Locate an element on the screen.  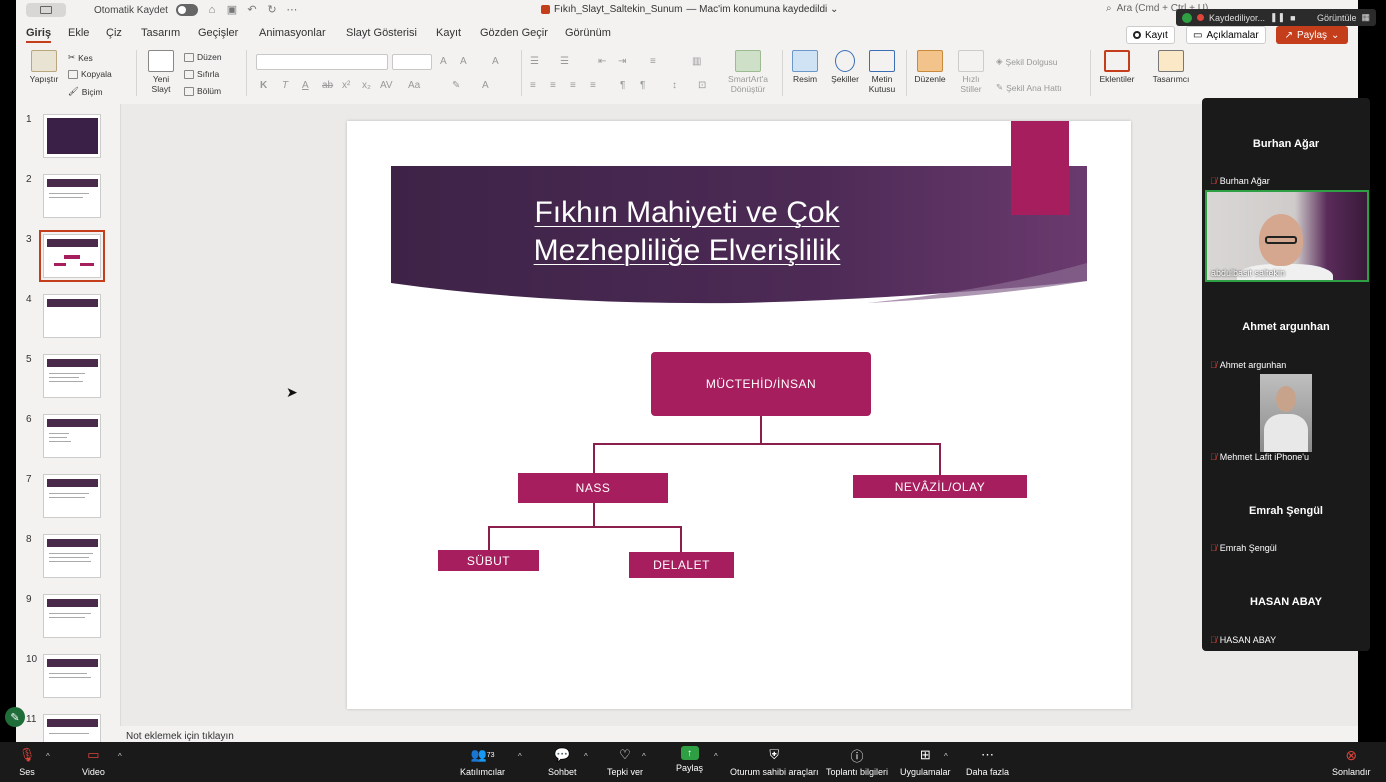
align-center-icon: ≡ is located at coordinates (553, 85).